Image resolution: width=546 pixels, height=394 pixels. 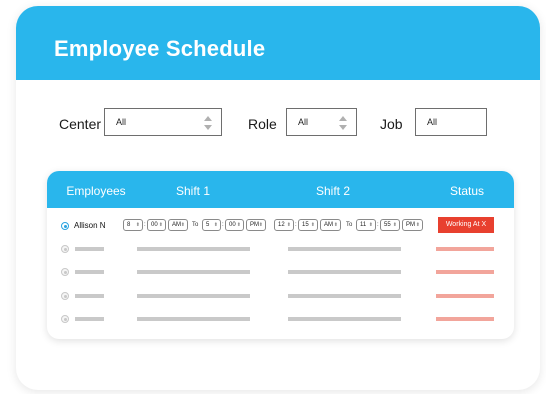 I want to click on status-badge: Working At X, so click(x=466, y=225).